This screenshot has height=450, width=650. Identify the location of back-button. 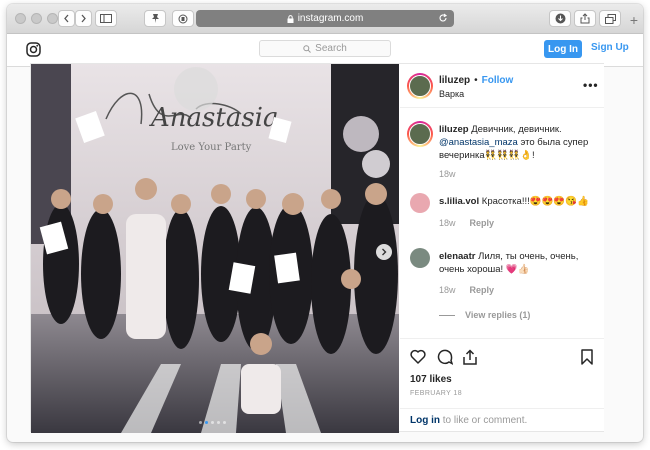
(66, 18).